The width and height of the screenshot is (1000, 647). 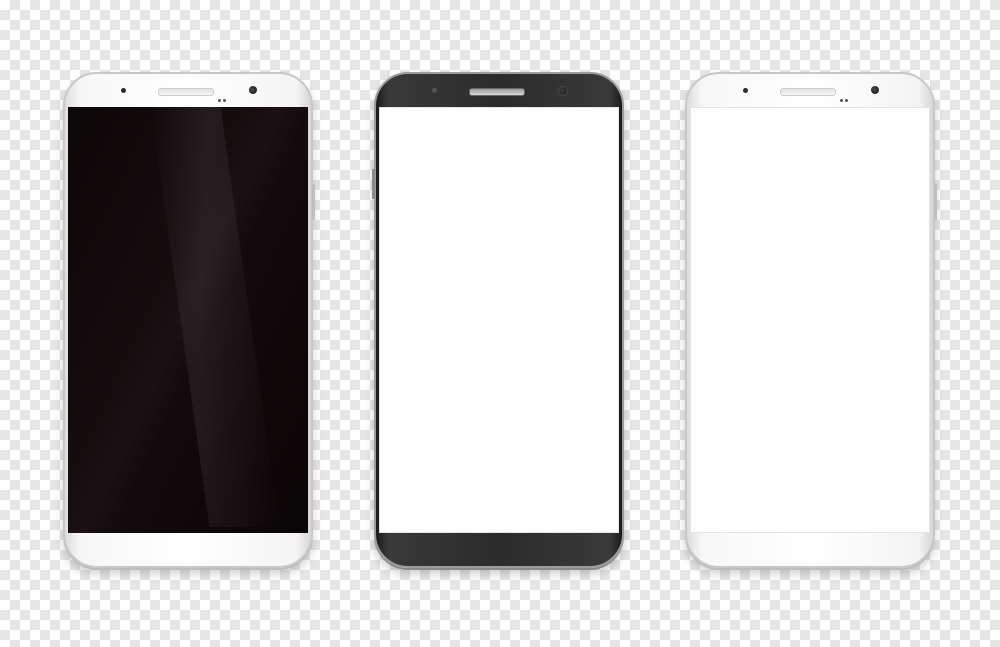 I want to click on volume-button, so click(x=373, y=184).